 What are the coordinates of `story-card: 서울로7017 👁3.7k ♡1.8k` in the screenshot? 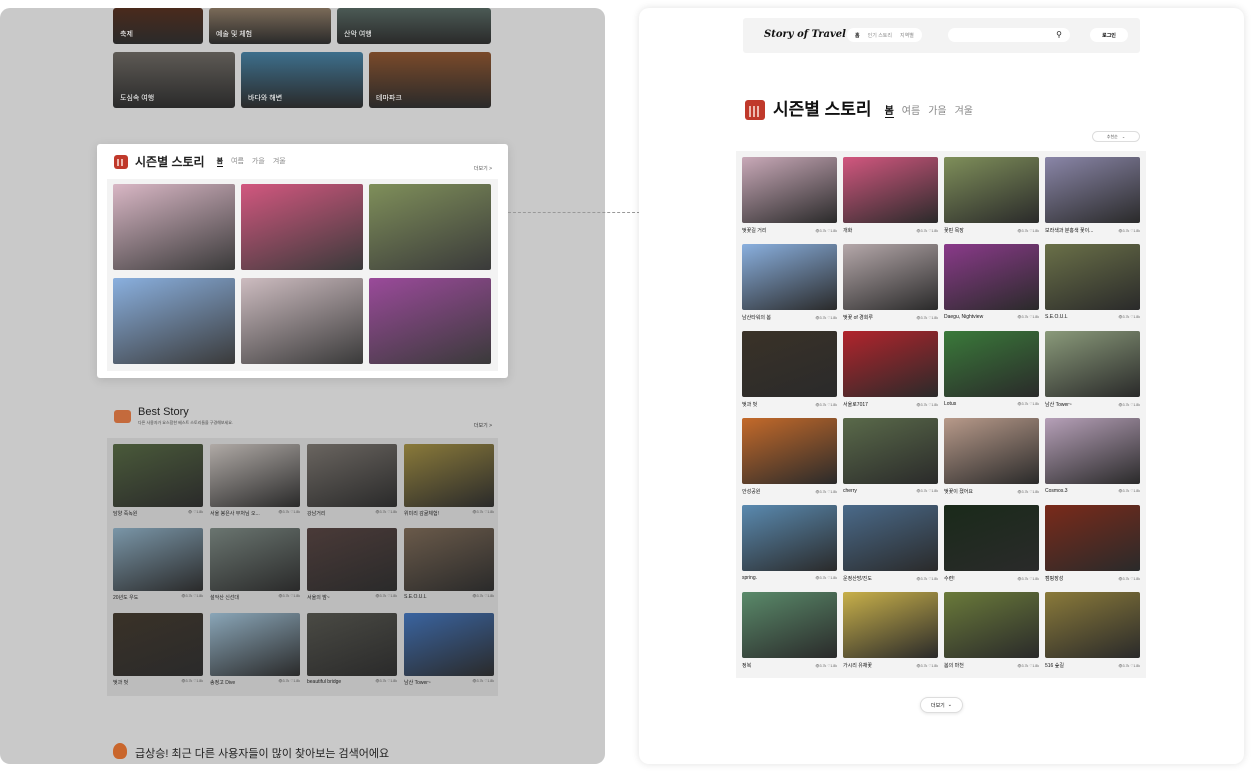 It's located at (890, 371).